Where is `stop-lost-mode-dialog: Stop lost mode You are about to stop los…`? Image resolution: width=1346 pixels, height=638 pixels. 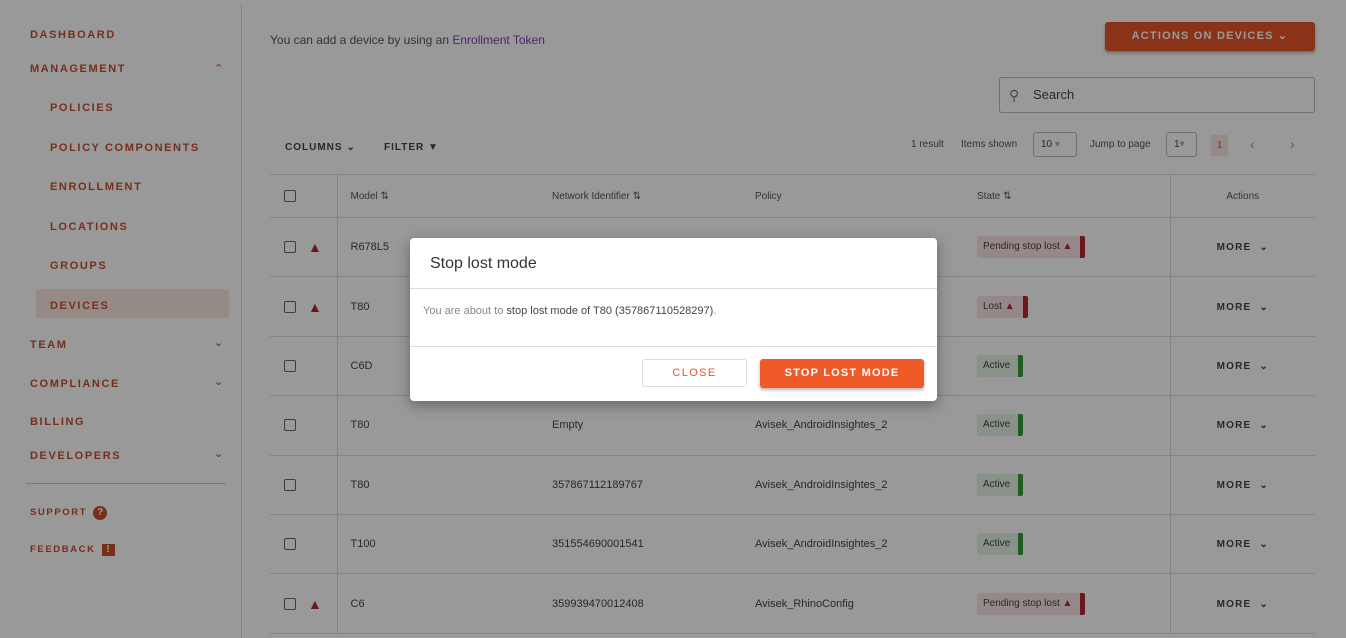
stop-lost-mode-dialog: Stop lost mode You are about to stop los… is located at coordinates (673, 319).